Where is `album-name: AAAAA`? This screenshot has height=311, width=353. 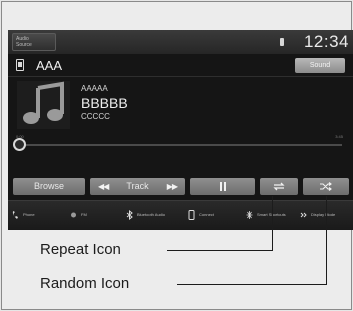
album-name: AAAAA is located at coordinates (94, 88).